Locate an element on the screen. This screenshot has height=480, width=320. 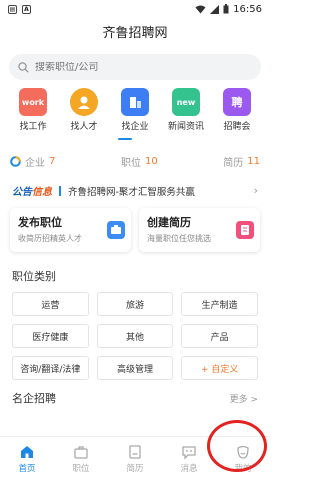
tab-label: 我的 is located at coordinates (243, 468).